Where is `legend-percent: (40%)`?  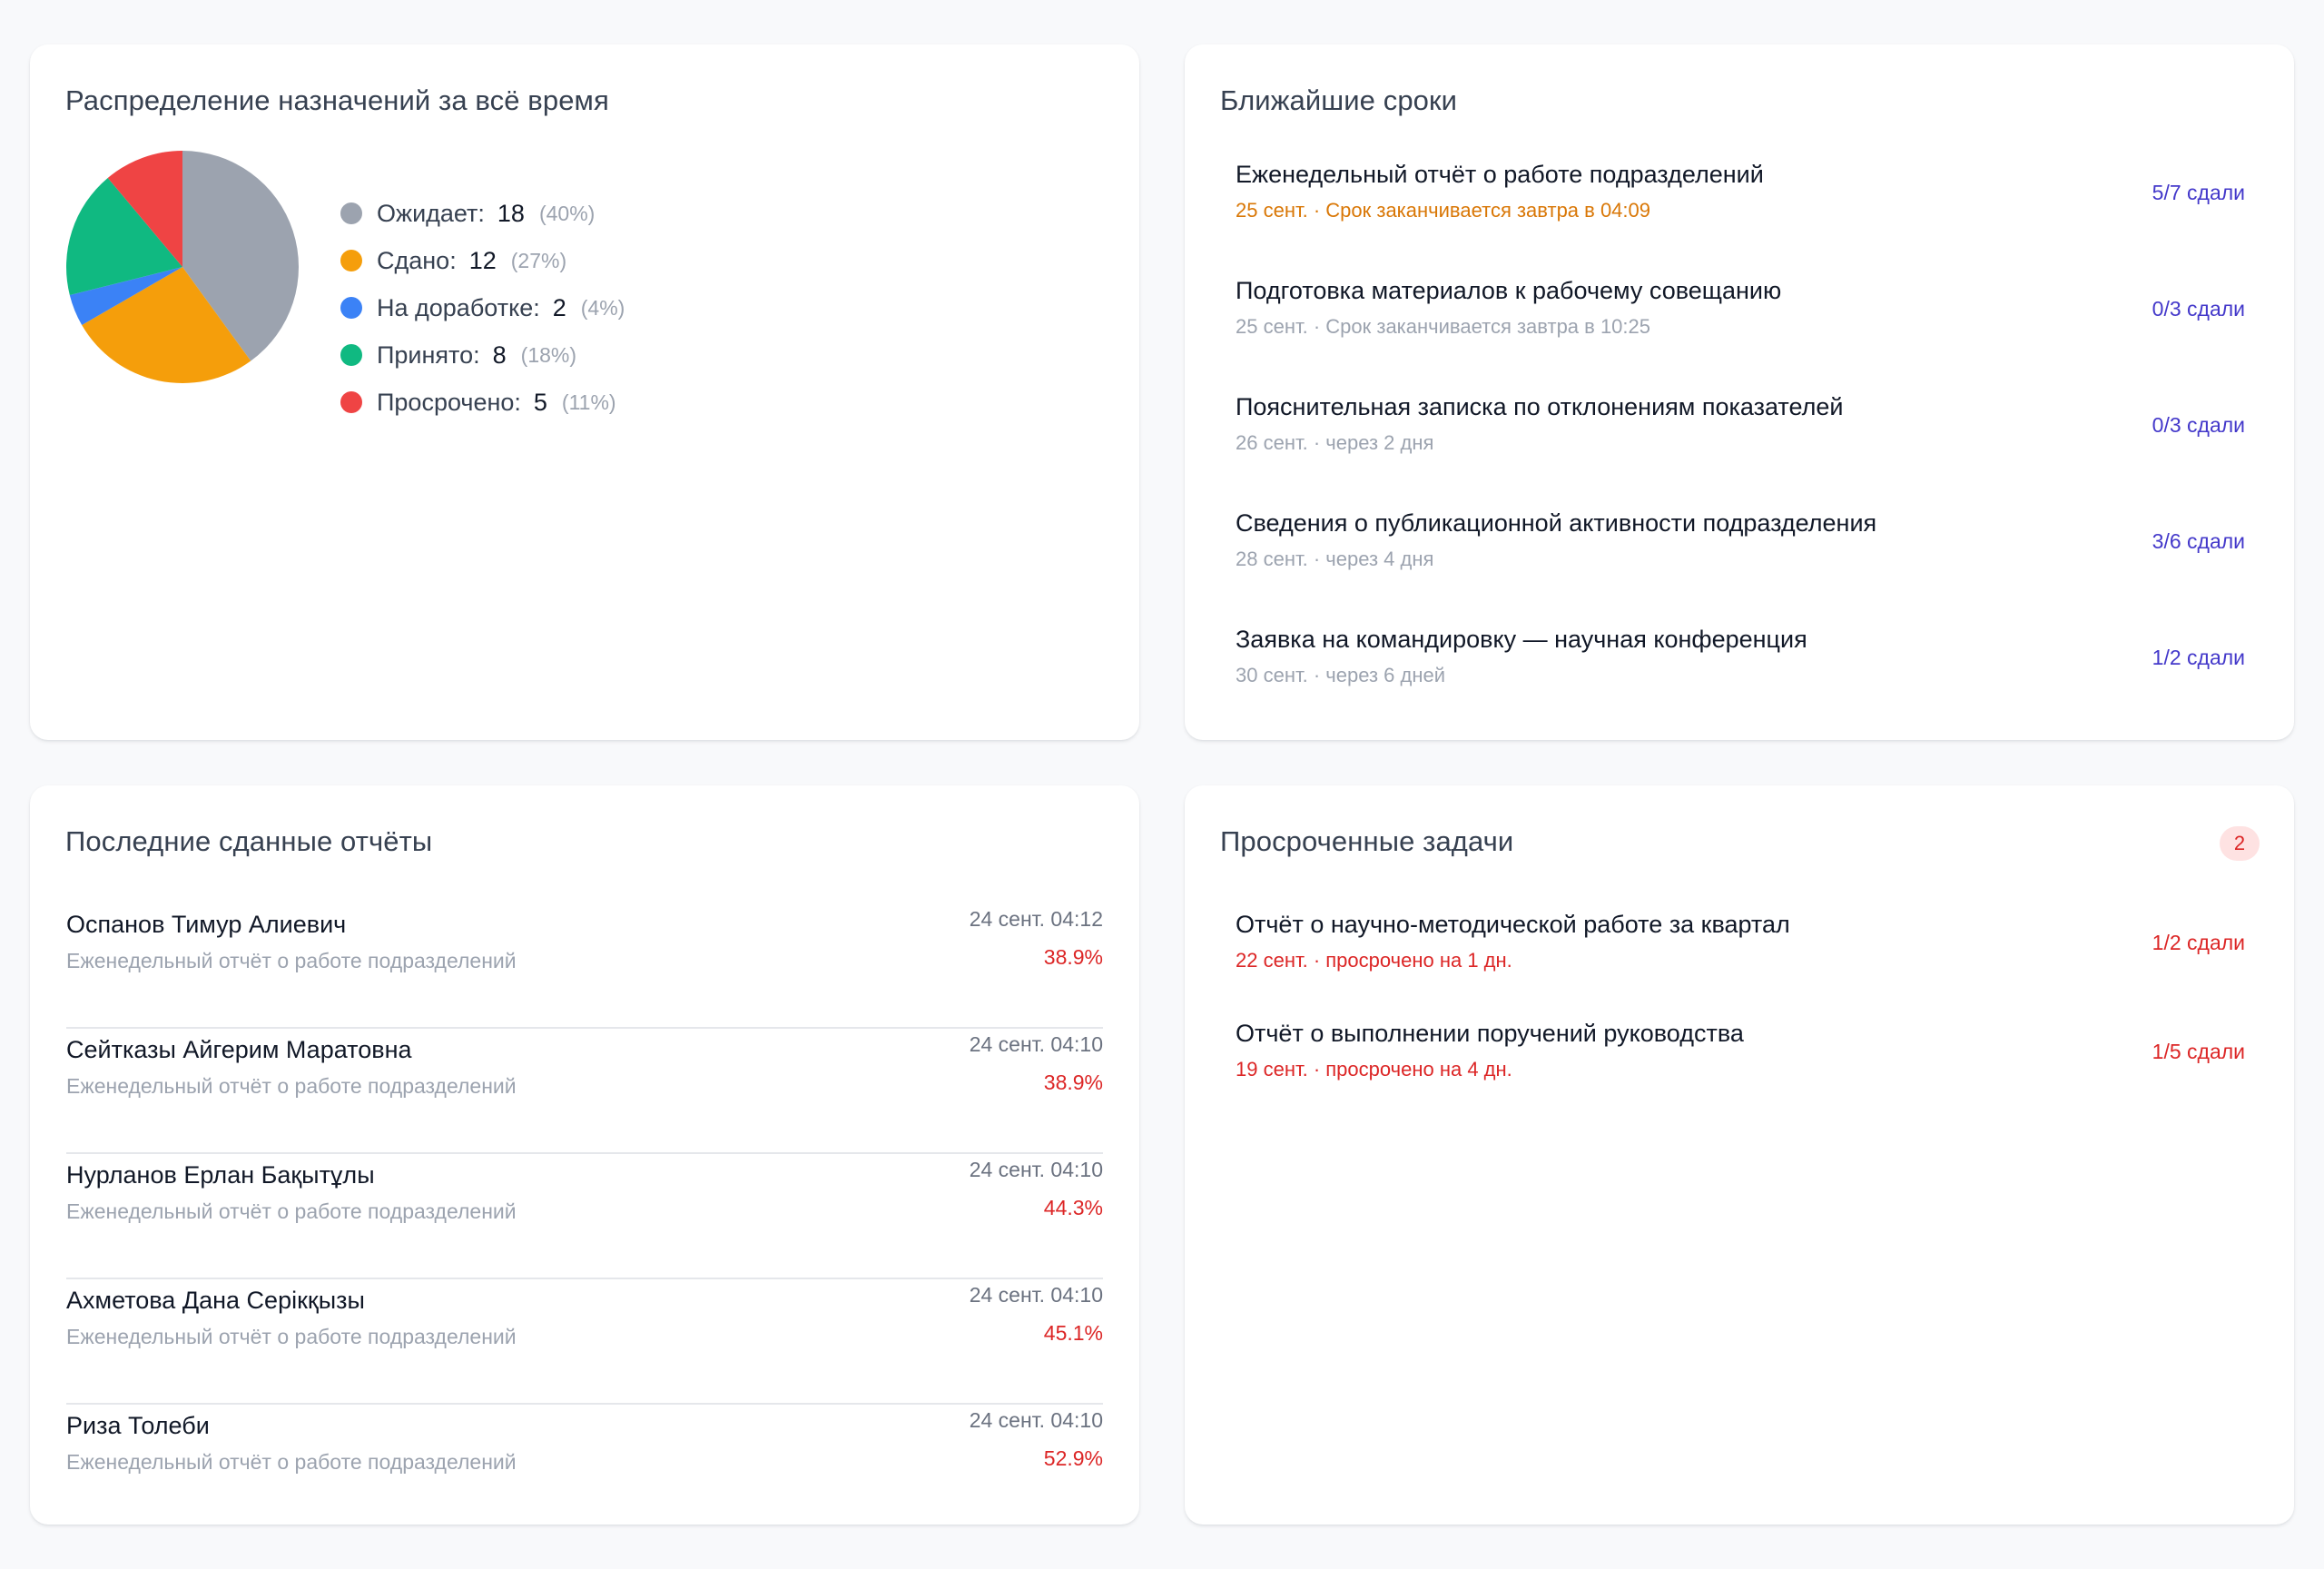
legend-percent: (40%) is located at coordinates (567, 213).